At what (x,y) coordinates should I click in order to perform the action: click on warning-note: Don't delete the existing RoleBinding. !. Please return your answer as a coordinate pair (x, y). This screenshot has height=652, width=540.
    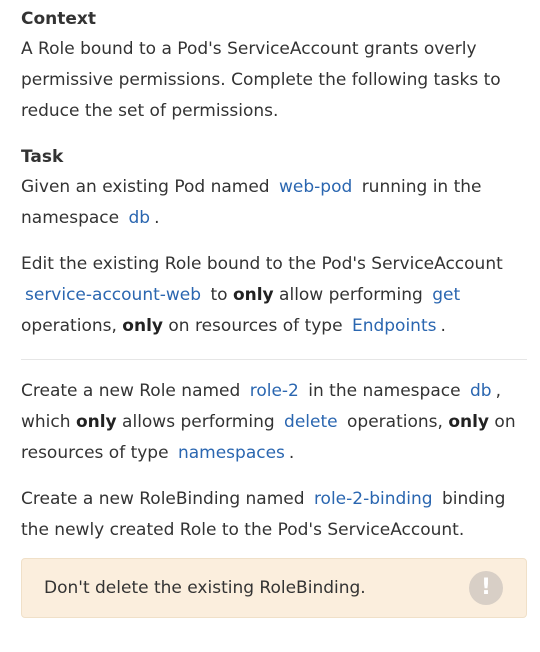
    Looking at the image, I should click on (274, 588).